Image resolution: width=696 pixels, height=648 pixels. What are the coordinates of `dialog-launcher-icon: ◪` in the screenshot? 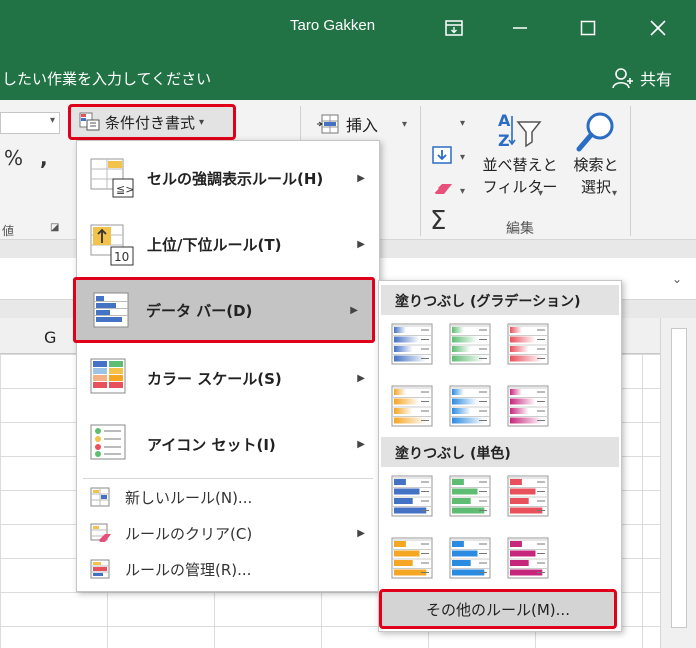 It's located at (54, 227).